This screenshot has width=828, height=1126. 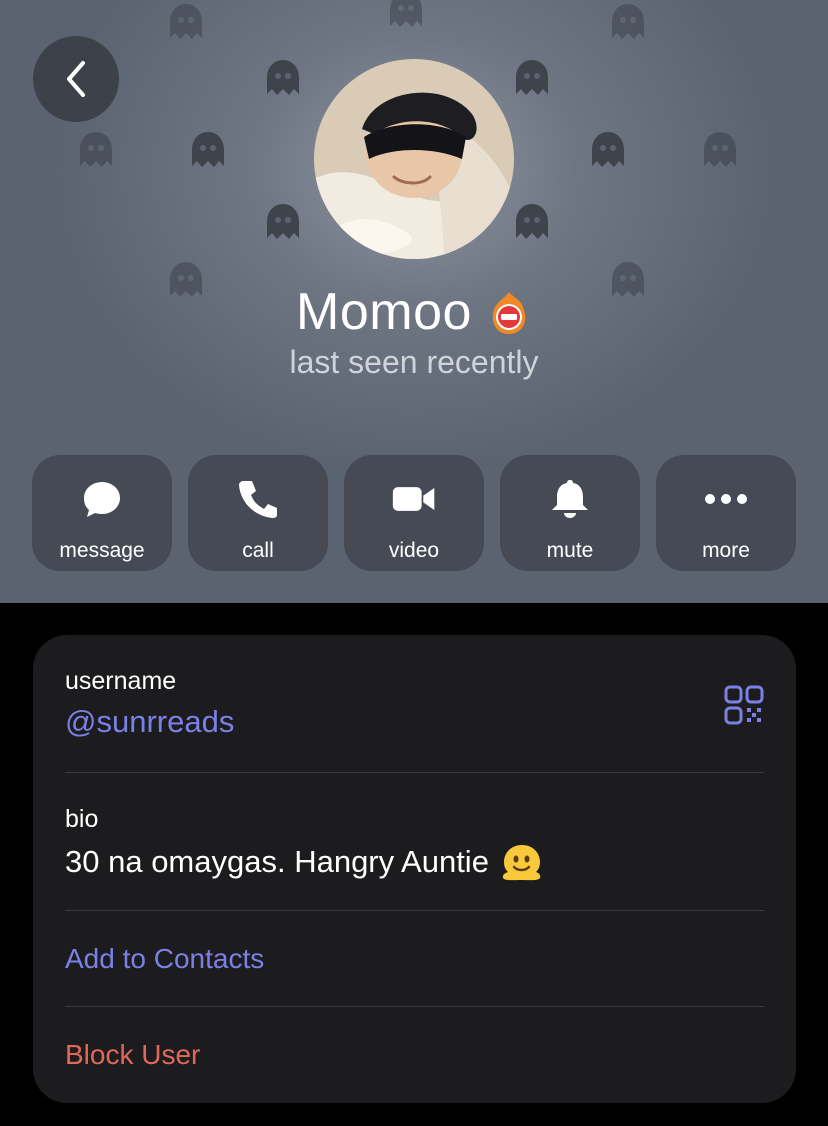 What do you see at coordinates (570, 499) in the screenshot?
I see `bell-icon` at bounding box center [570, 499].